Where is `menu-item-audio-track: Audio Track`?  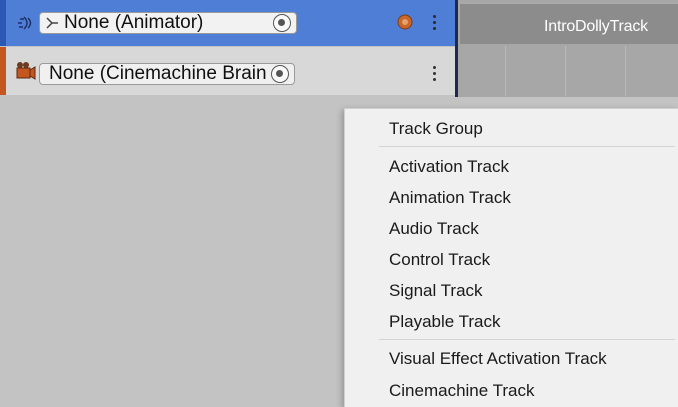 menu-item-audio-track: Audio Track is located at coordinates (434, 229).